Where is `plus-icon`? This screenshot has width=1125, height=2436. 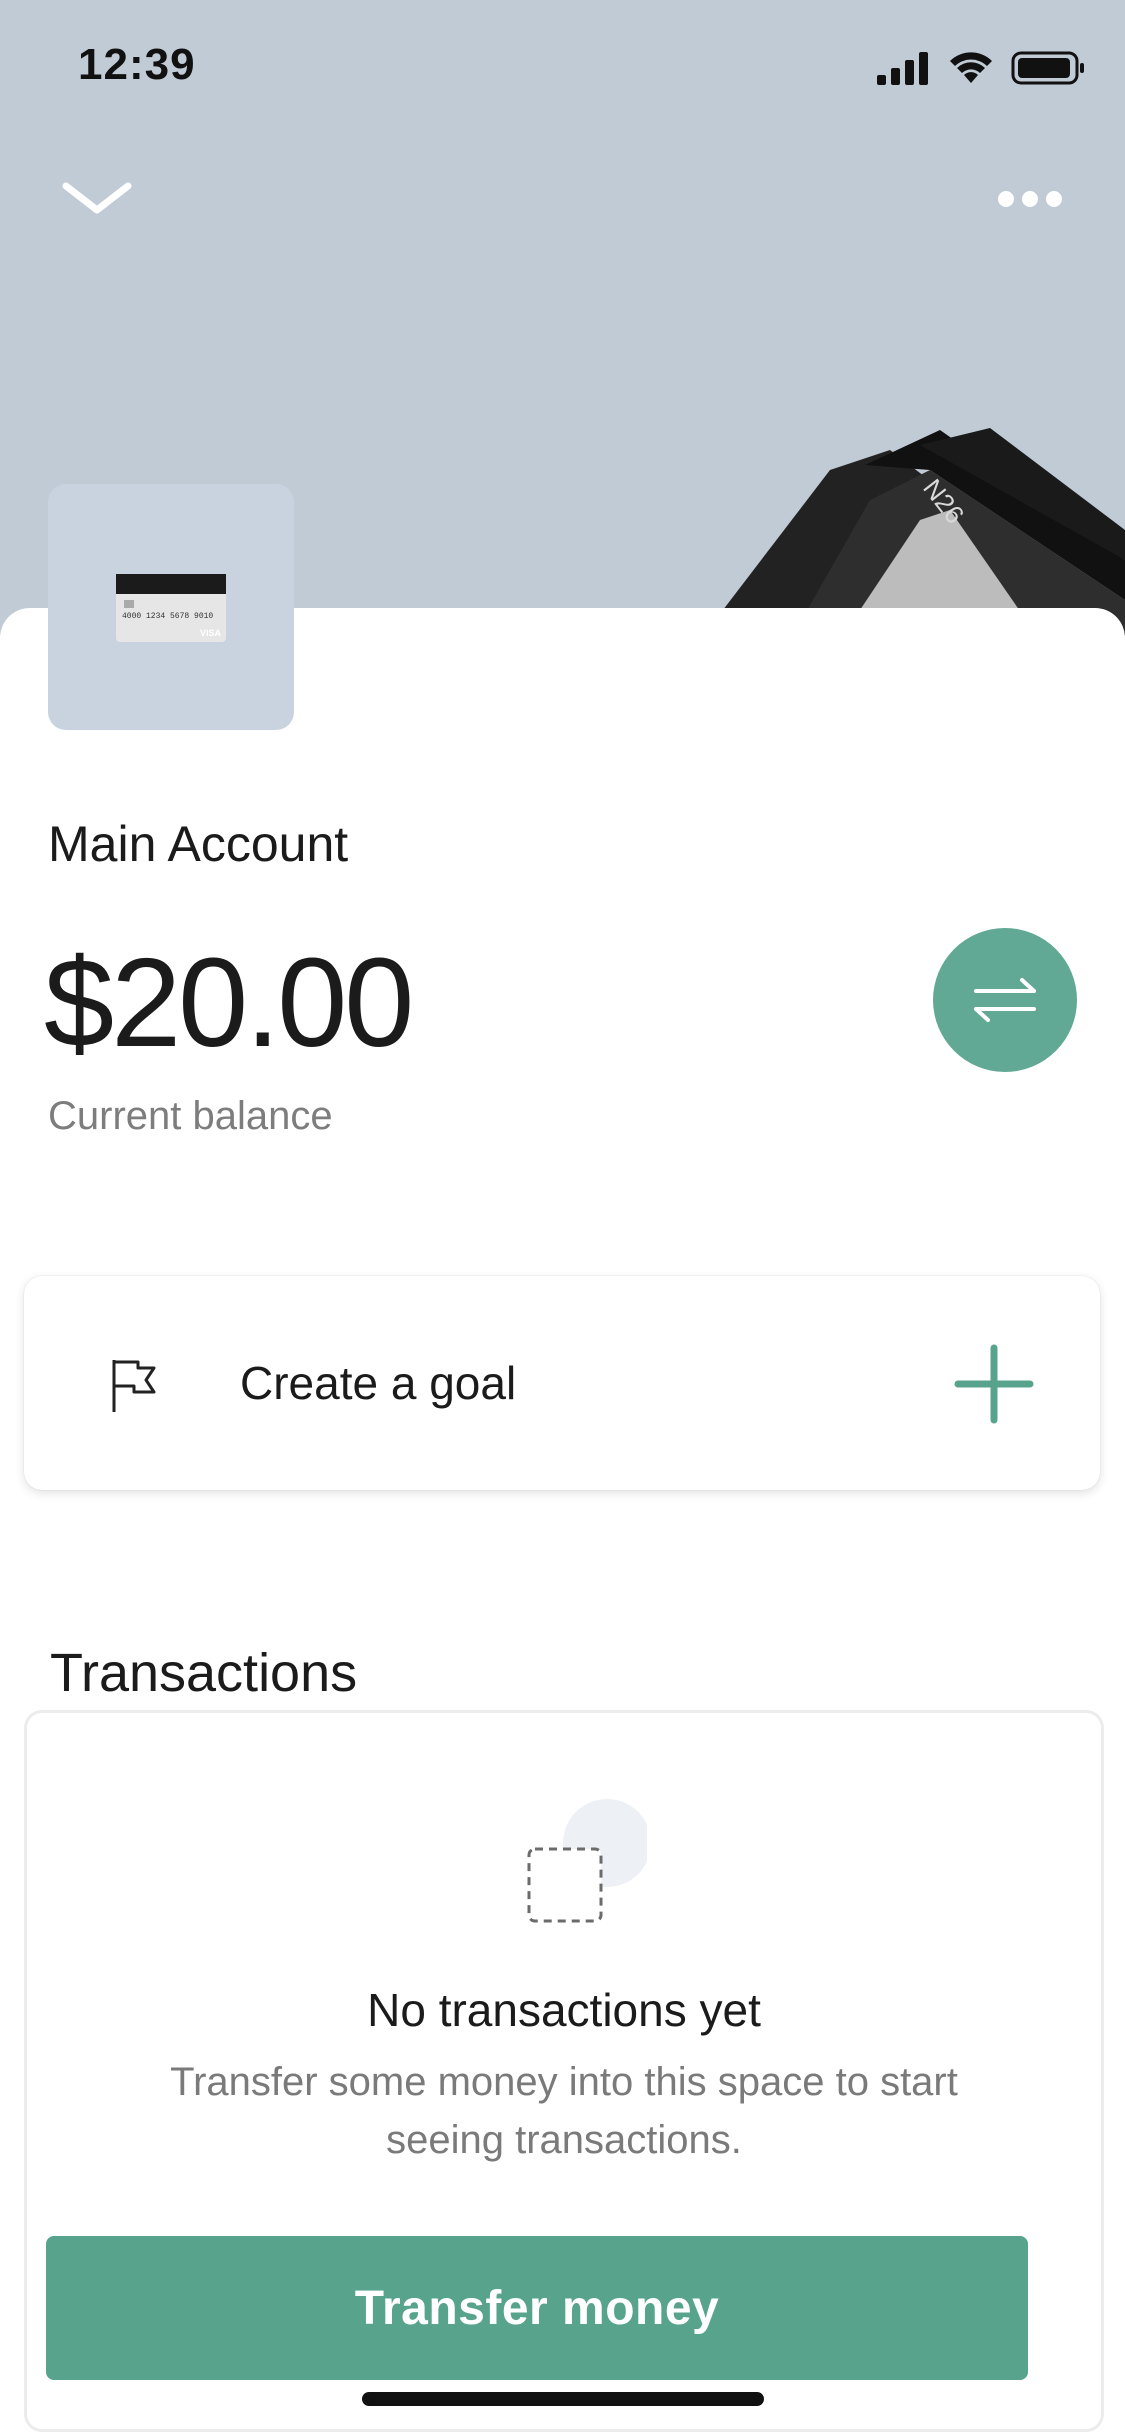
plus-icon is located at coordinates (994, 1384).